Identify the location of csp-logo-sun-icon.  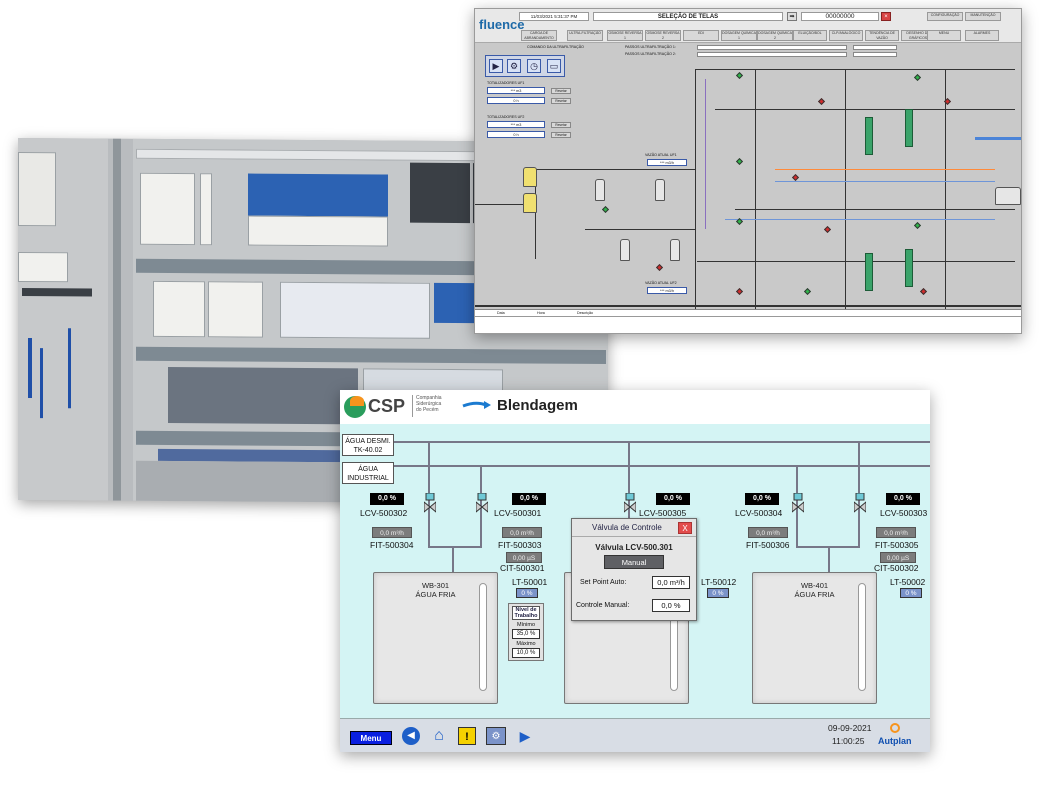
(357, 401).